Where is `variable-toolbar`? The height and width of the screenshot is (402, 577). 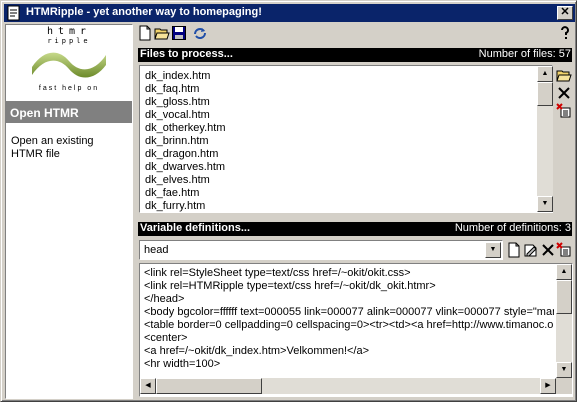
variable-toolbar is located at coordinates (539, 250).